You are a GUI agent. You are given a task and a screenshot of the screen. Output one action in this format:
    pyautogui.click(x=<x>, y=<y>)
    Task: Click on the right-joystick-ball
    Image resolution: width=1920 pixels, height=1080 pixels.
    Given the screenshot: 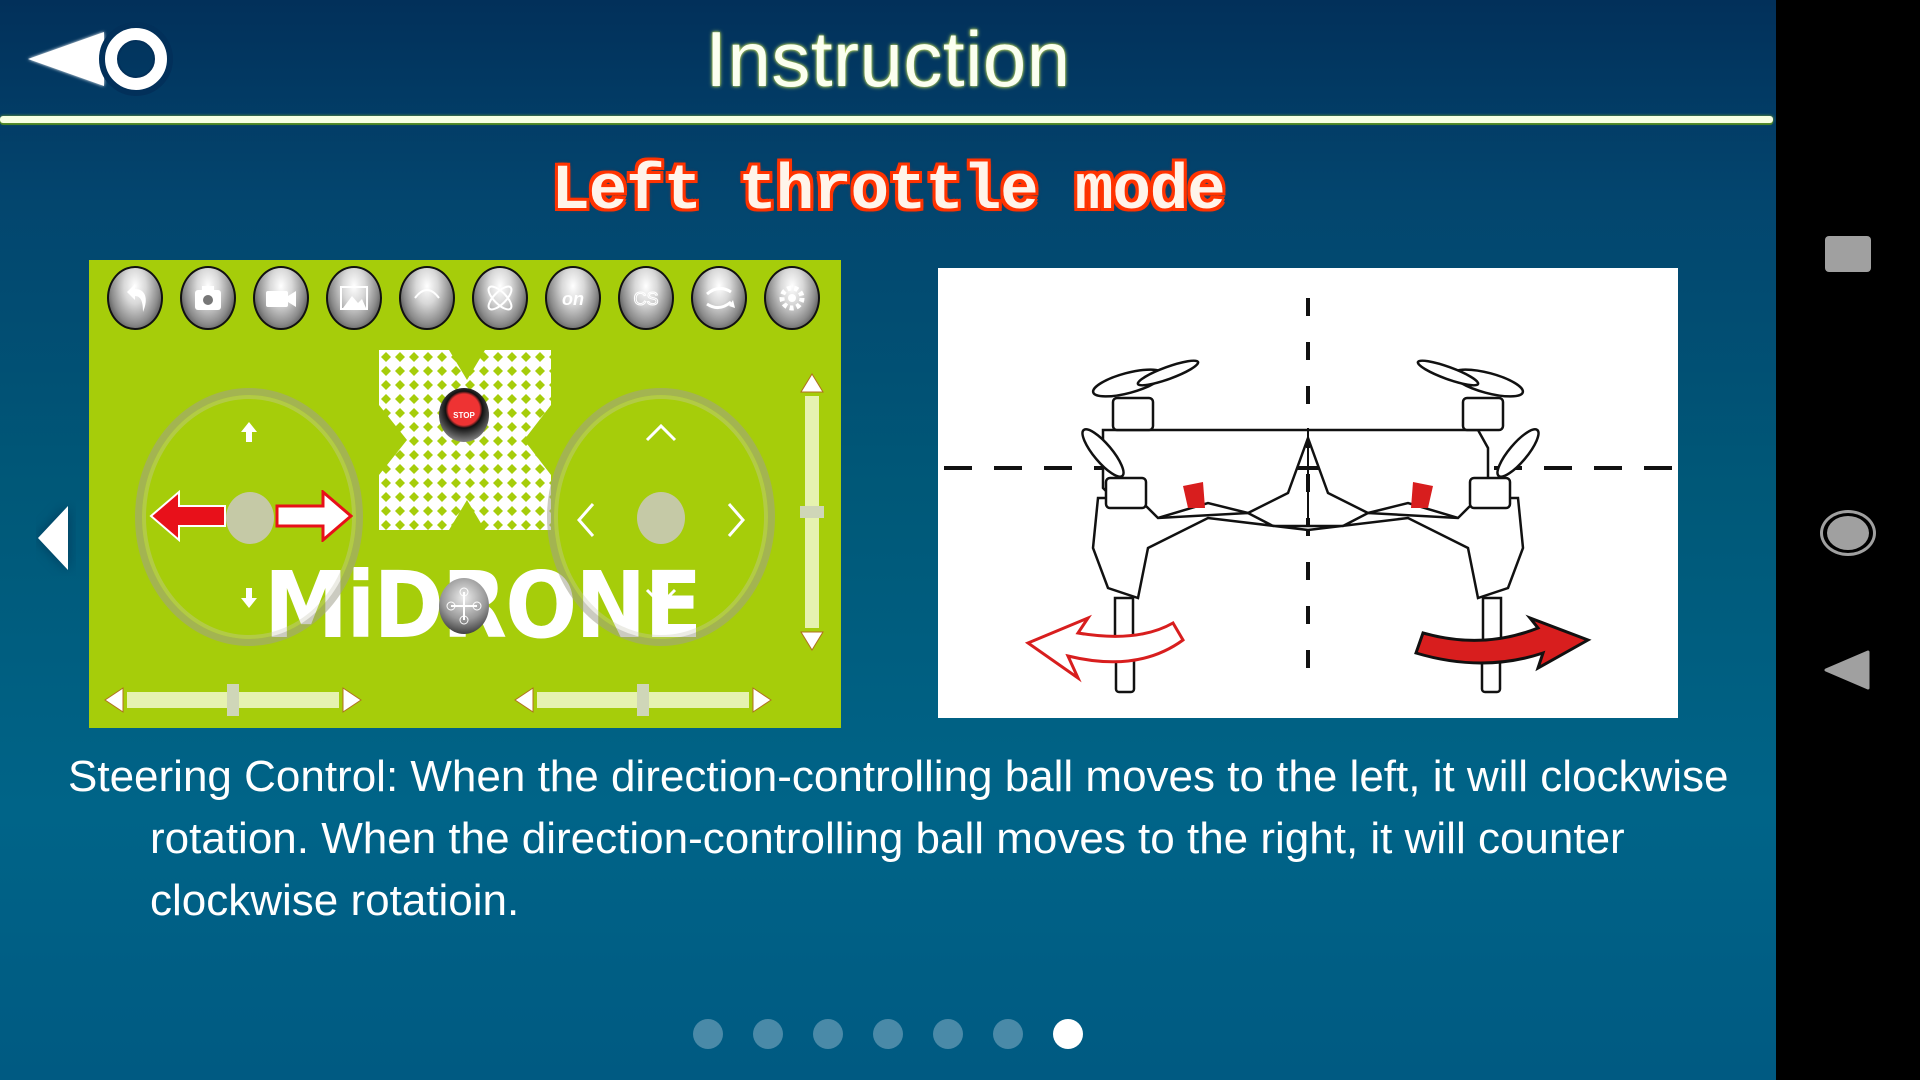 What is the action you would take?
    pyautogui.click(x=661, y=518)
    